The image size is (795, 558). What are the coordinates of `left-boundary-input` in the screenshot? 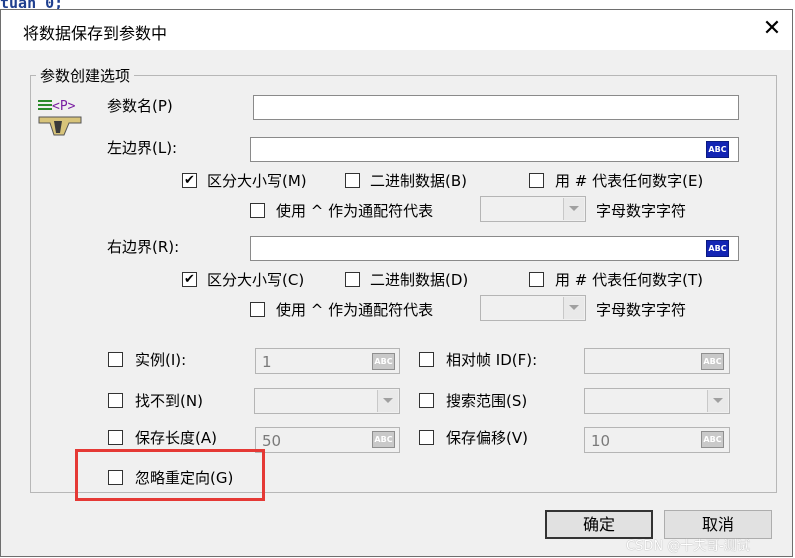 It's located at (494, 149).